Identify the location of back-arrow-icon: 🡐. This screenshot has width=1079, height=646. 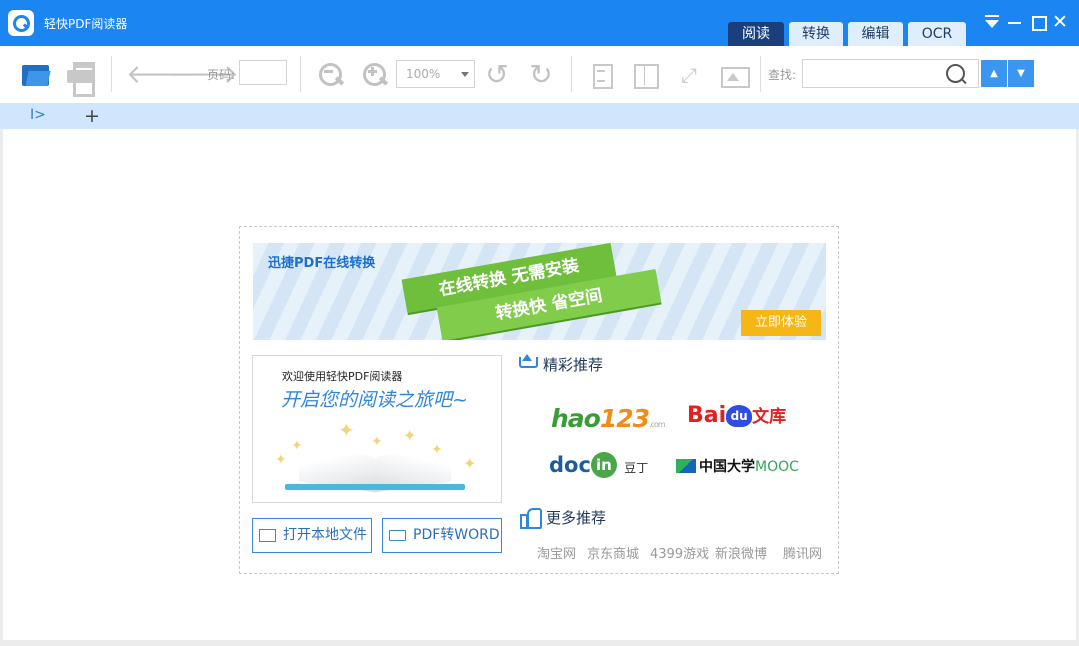
(161, 75).